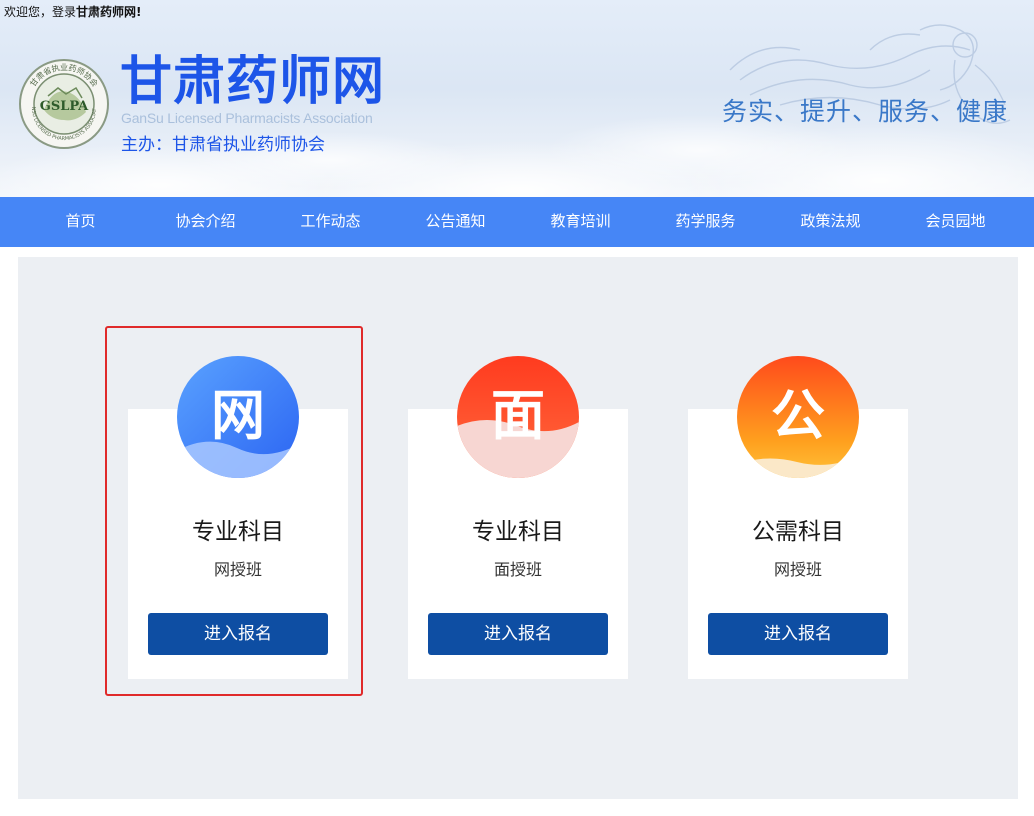 This screenshot has width=1034, height=816. Describe the element at coordinates (247, 118) in the screenshot. I see `site-subtitle-en: GanSu Licensed Pharmacists Association` at that location.